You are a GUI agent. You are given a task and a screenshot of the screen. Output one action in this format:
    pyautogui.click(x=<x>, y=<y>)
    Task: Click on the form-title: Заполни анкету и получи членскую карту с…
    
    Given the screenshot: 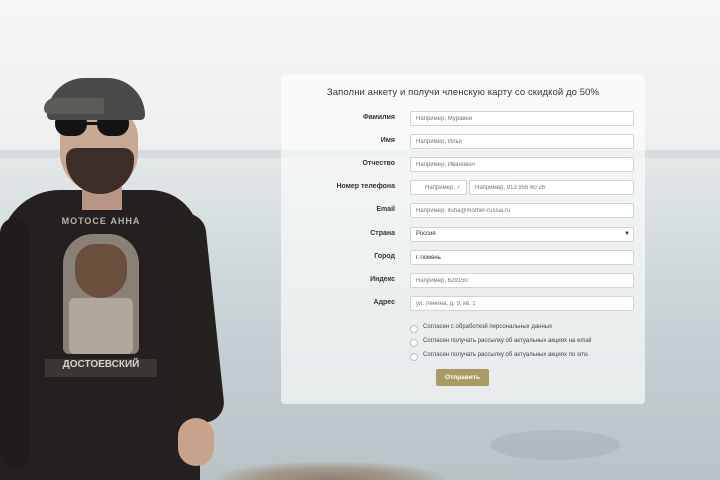 What is the action you would take?
    pyautogui.click(x=463, y=92)
    